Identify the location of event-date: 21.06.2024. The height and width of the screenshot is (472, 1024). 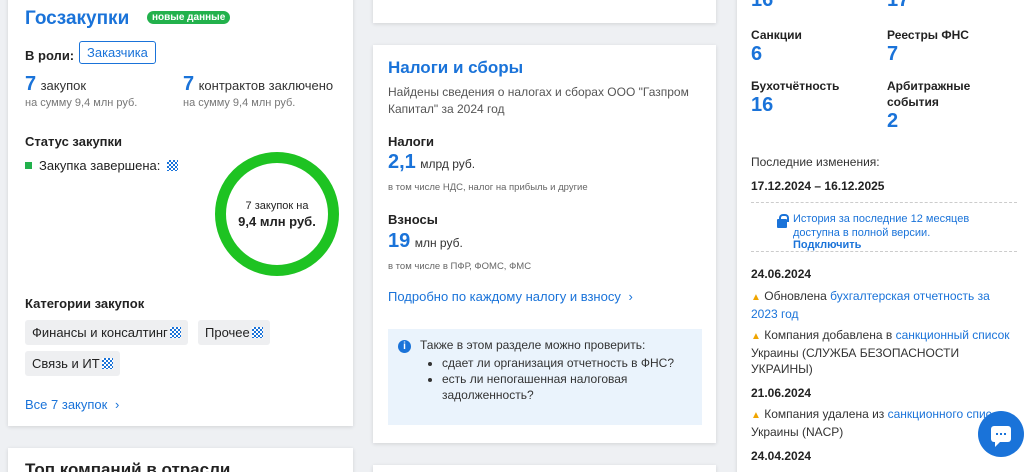
(781, 393).